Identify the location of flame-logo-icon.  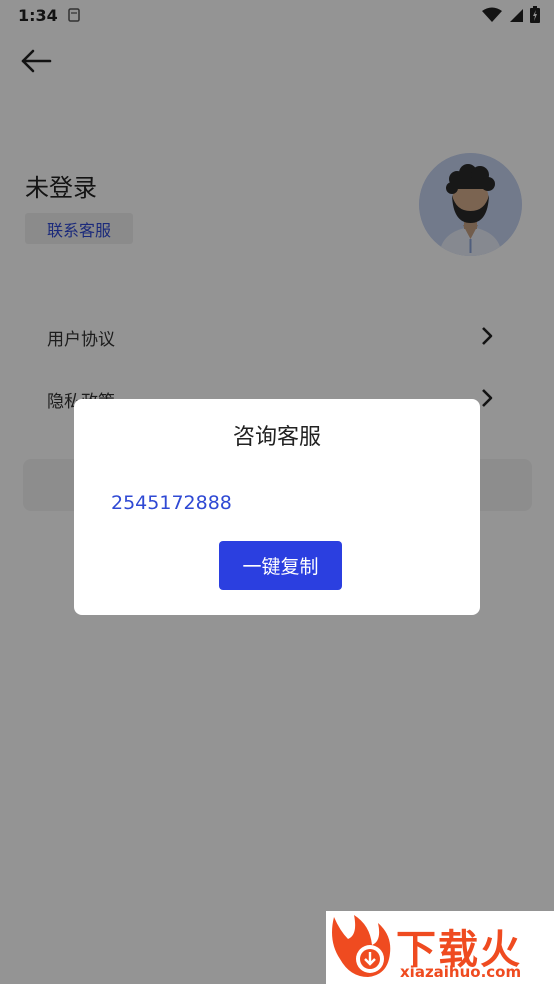
(361, 946).